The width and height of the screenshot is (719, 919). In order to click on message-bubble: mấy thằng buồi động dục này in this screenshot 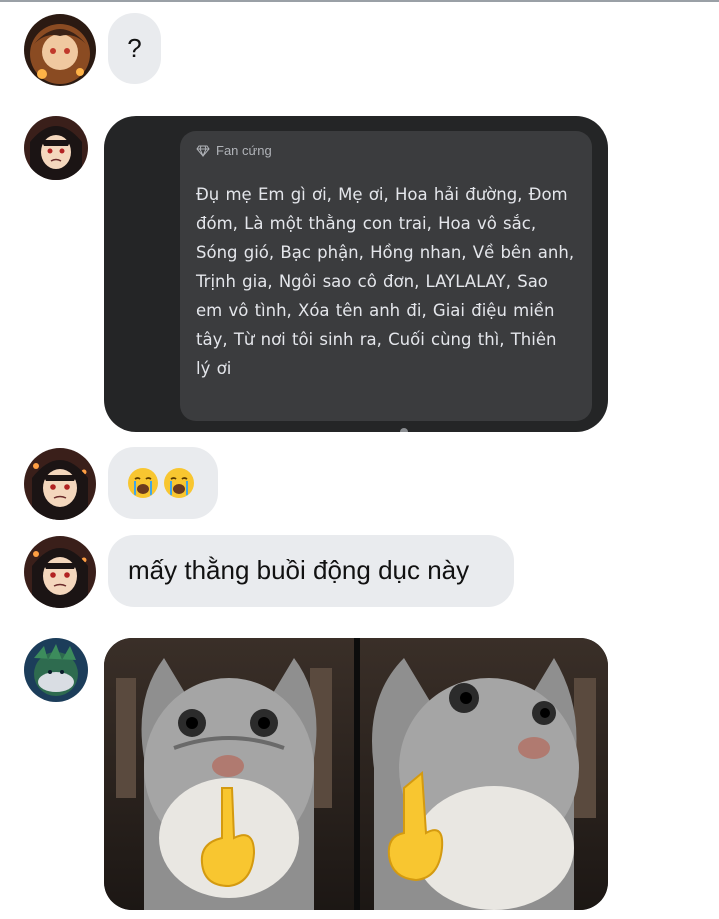, I will do `click(311, 571)`.